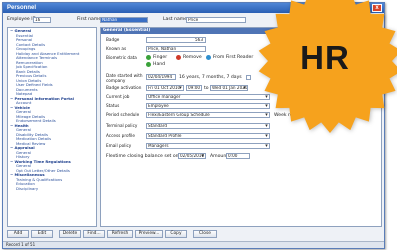 Image resolution: width=397 pixels, height=250 pixels. What do you see at coordinates (205, 234) in the screenshot?
I see `close-button: Close` at bounding box center [205, 234].